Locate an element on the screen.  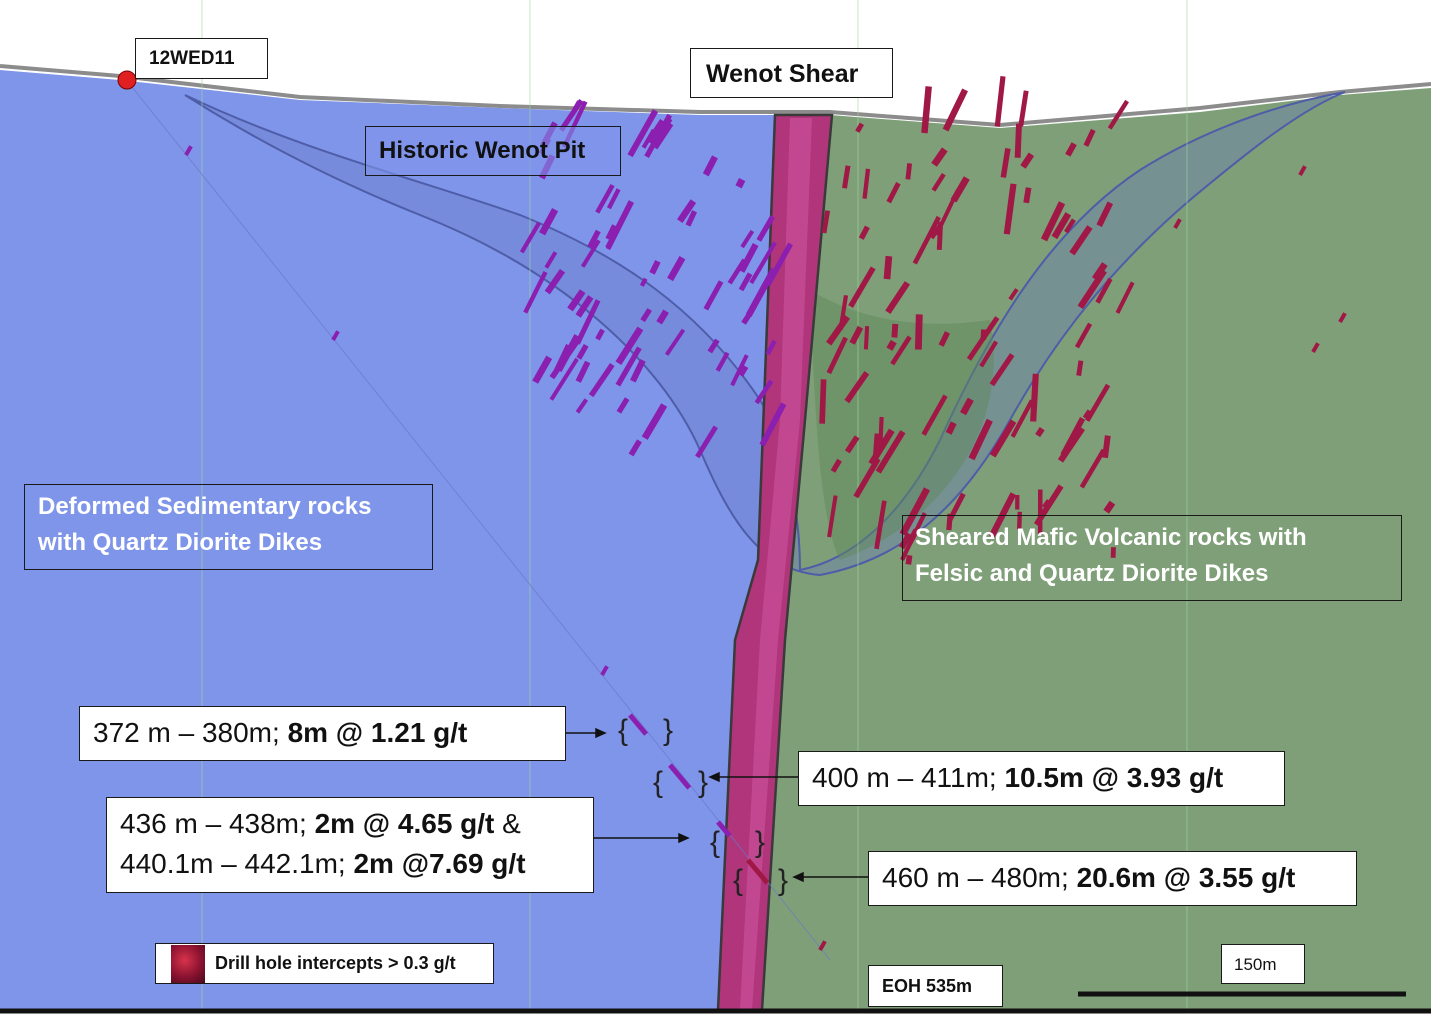
volcanic-label-line-2: Felsic and Quartz Diorite Dikes is located at coordinates (1092, 573).